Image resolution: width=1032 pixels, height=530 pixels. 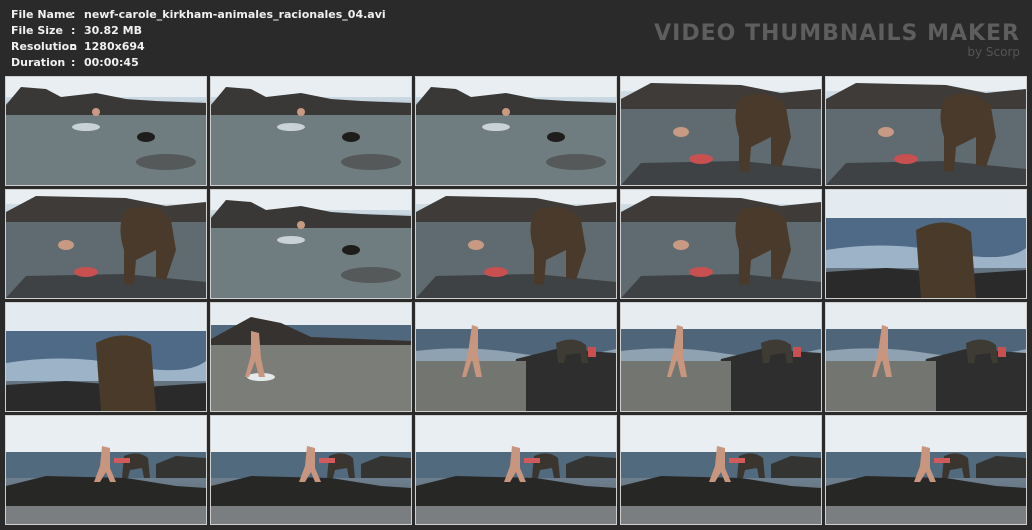 What do you see at coordinates (42, 14) in the screenshot?
I see `file-name-label: File Name` at bounding box center [42, 14].